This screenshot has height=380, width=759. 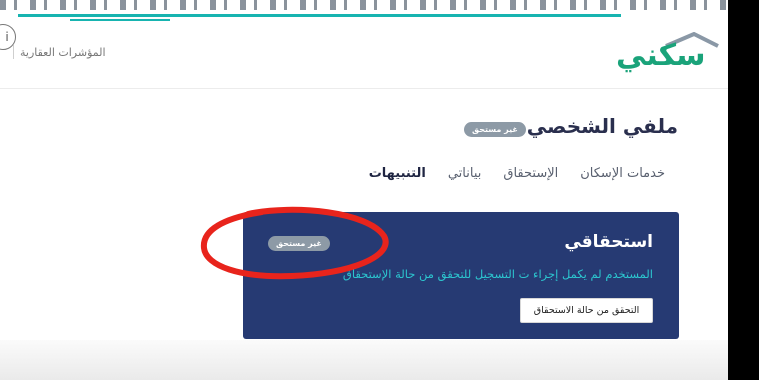 I want to click on nav-link-real-estate-indicators: المؤشرات العقارية, so click(x=63, y=52).